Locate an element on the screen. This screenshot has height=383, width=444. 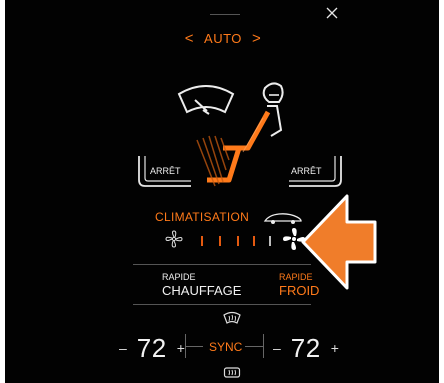
right-seat-heat-button: ARRÊT is located at coordinates (314, 171).